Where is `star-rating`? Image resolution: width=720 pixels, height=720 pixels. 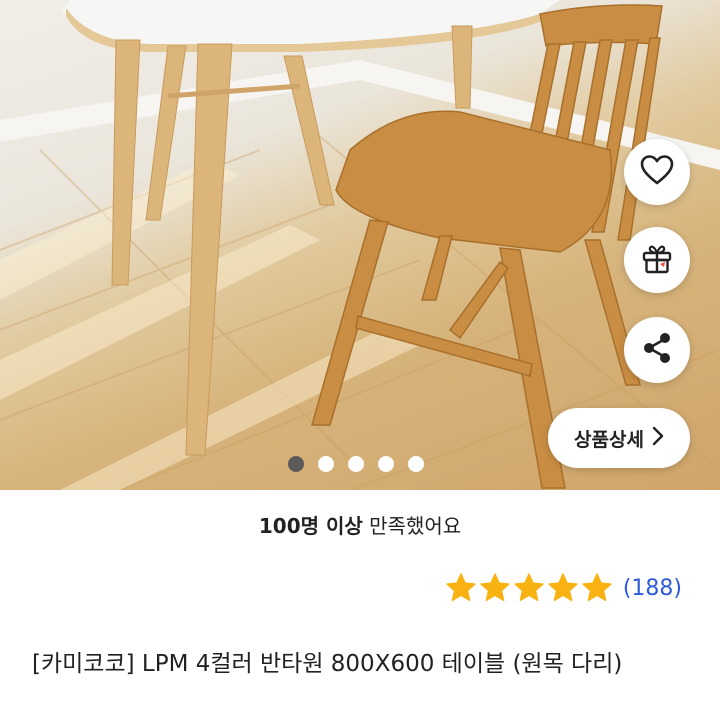
star-rating is located at coordinates (529, 588).